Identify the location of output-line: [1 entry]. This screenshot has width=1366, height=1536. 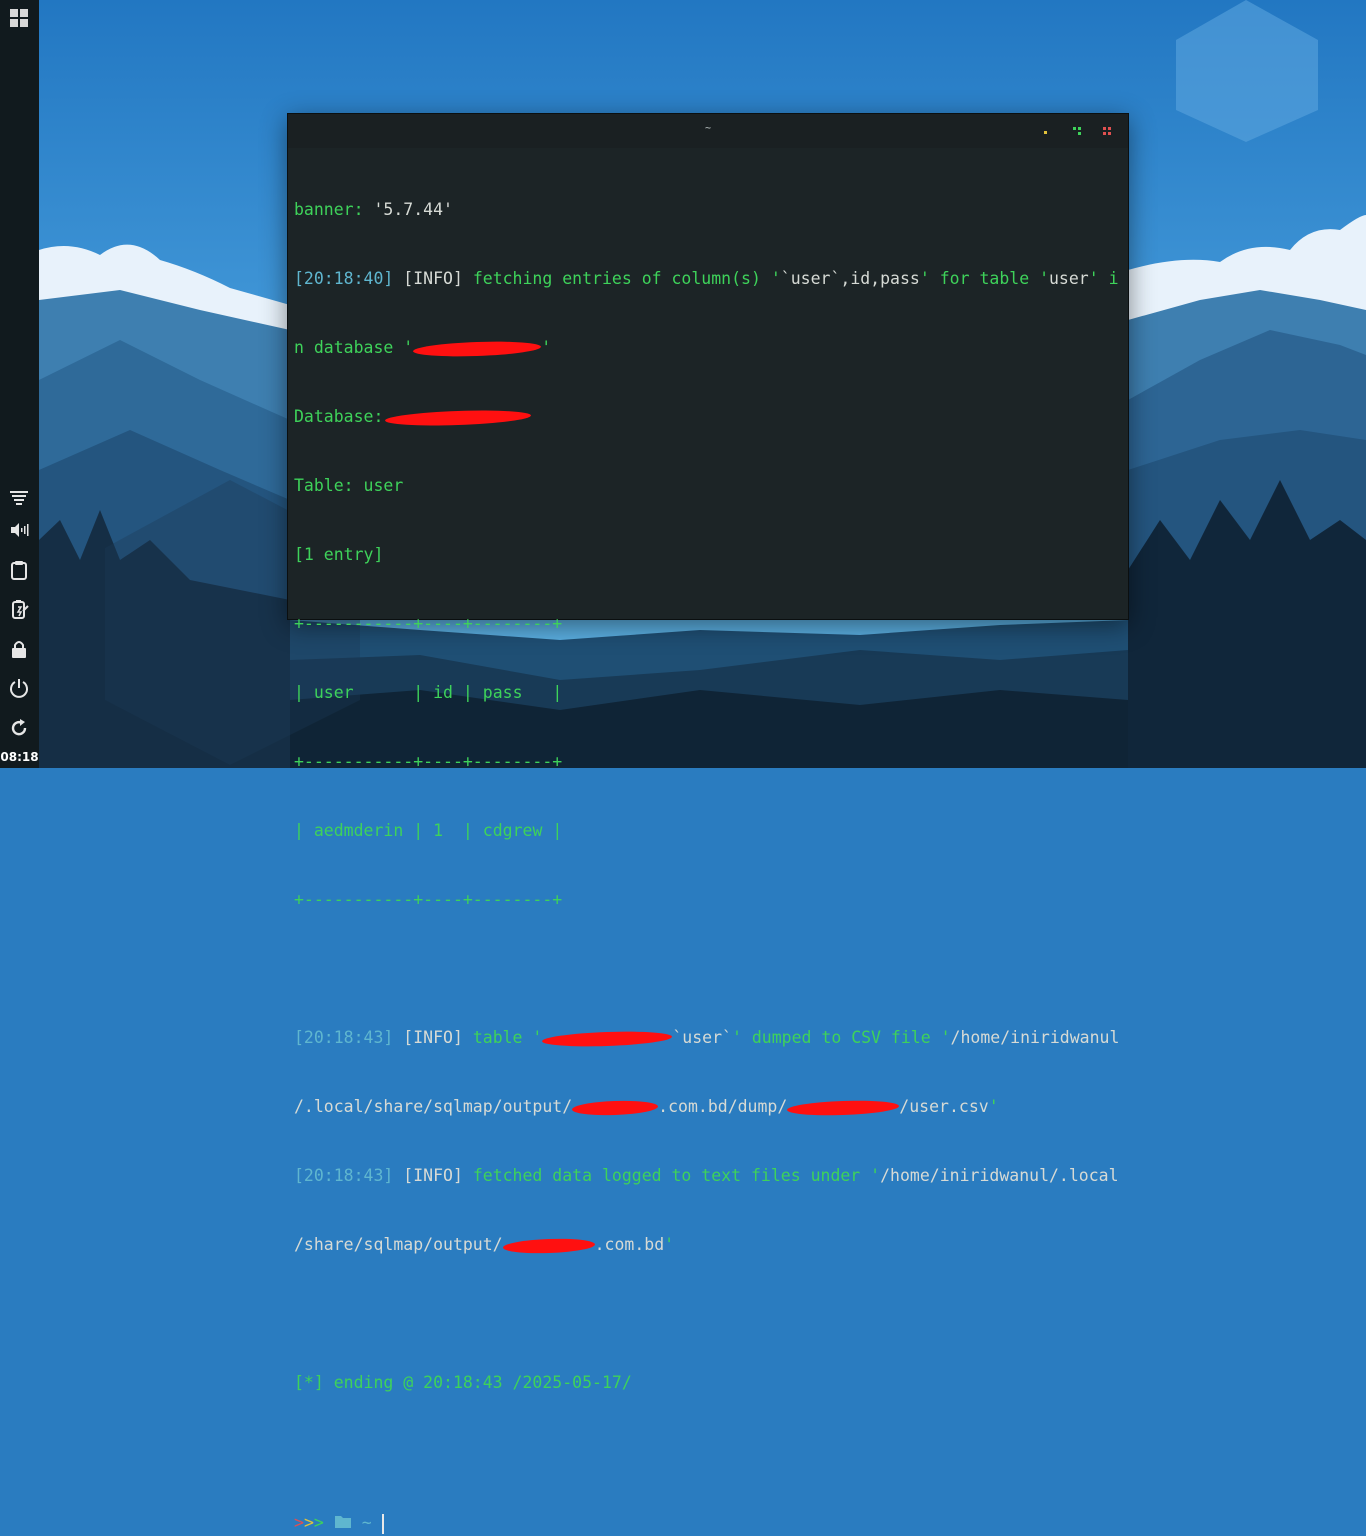
(339, 554).